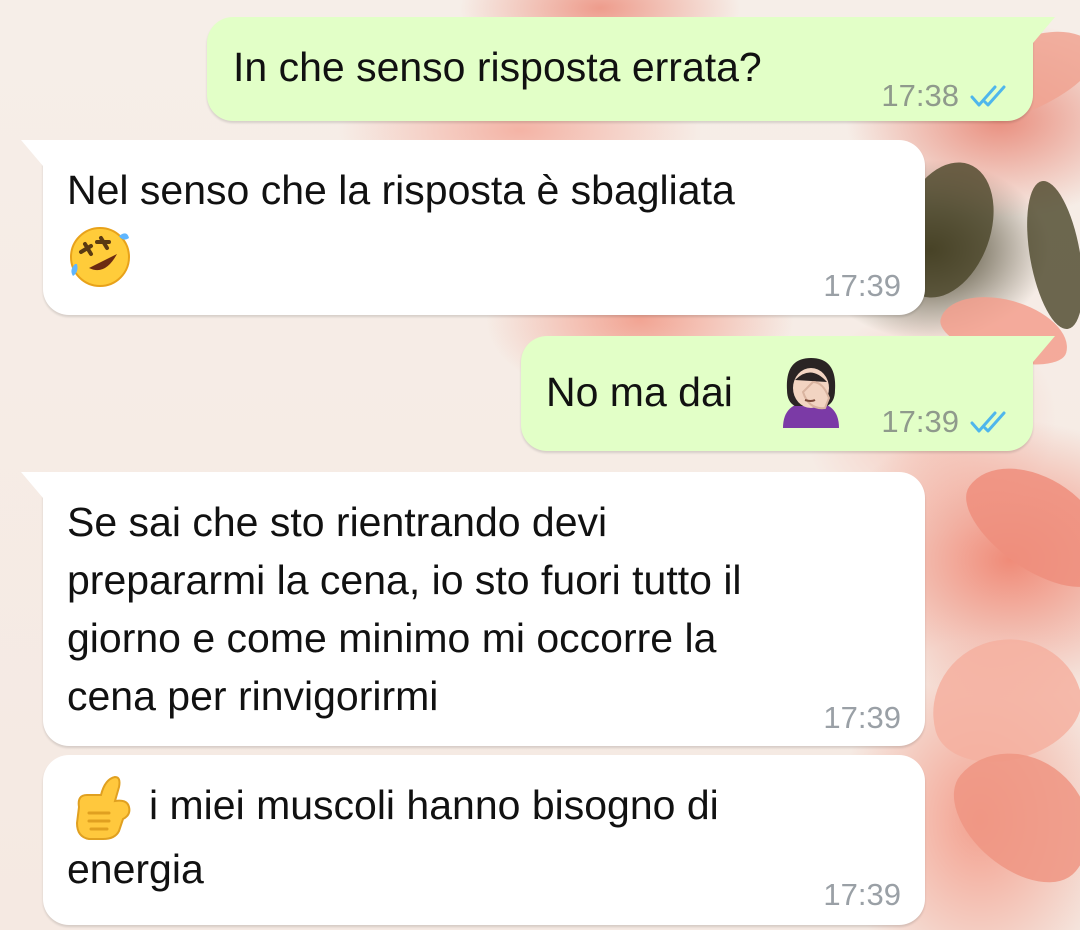 This screenshot has width=1080, height=930. I want to click on message-text-line: cena per rinvigorirmi, so click(253, 696).